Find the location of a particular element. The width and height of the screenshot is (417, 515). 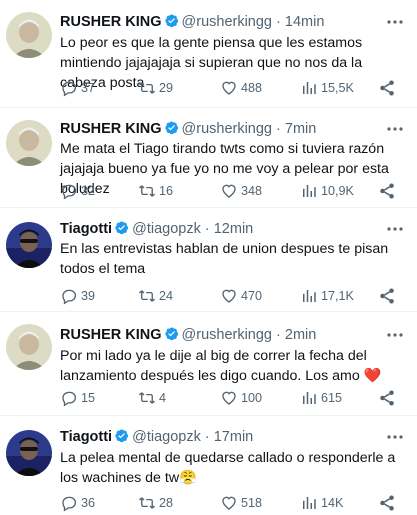

like-button: 518 is located at coordinates (241, 503).